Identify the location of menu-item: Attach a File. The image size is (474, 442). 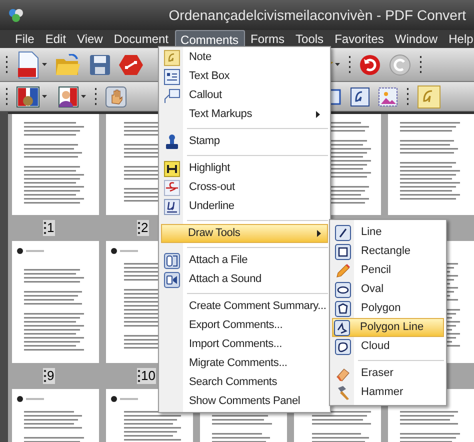
(244, 260).